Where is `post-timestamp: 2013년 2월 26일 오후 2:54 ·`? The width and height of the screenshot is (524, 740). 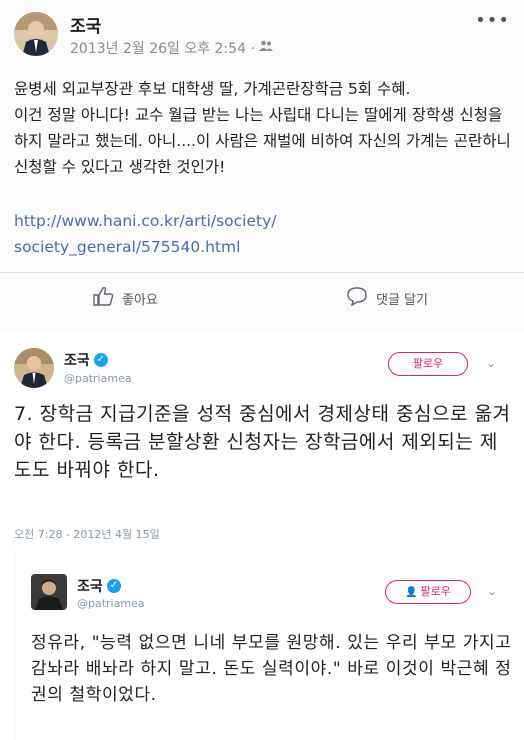 post-timestamp: 2013년 2월 26일 오후 2:54 · is located at coordinates (162, 48).